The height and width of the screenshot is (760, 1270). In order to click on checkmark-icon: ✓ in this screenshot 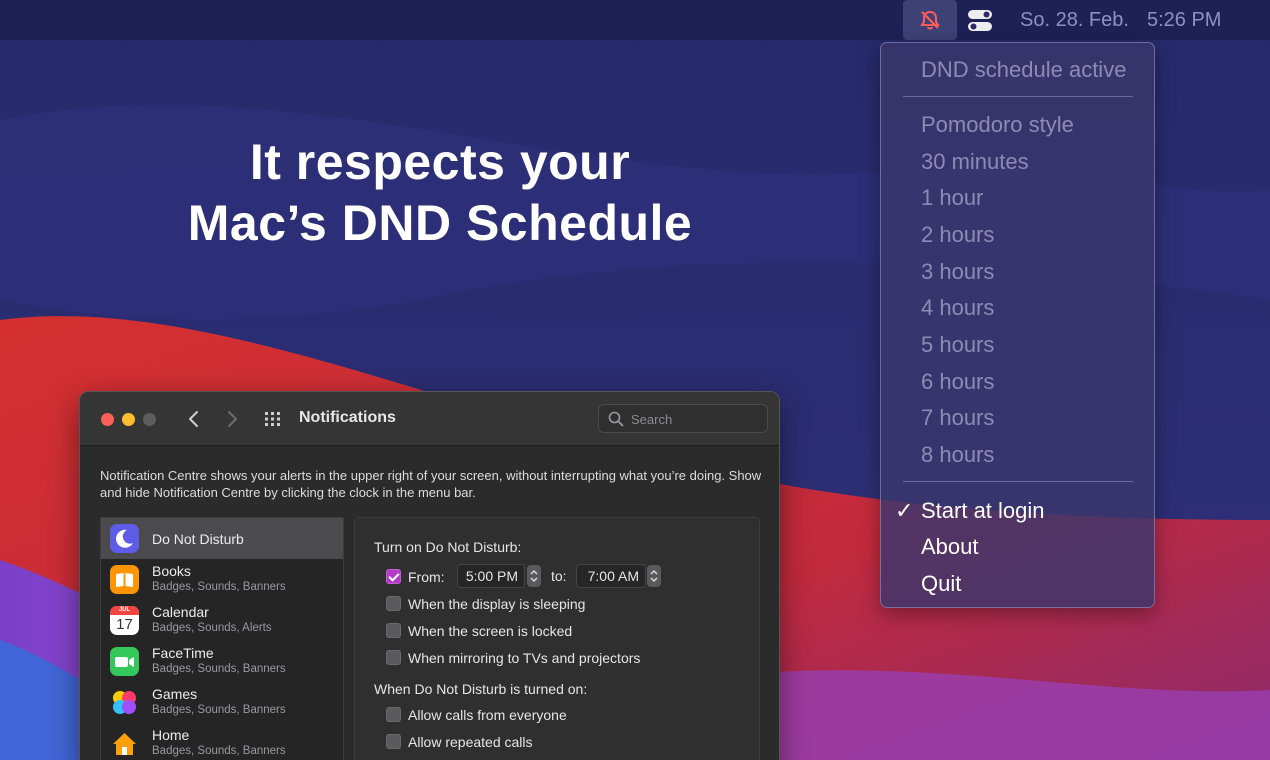, I will do `click(904, 510)`.